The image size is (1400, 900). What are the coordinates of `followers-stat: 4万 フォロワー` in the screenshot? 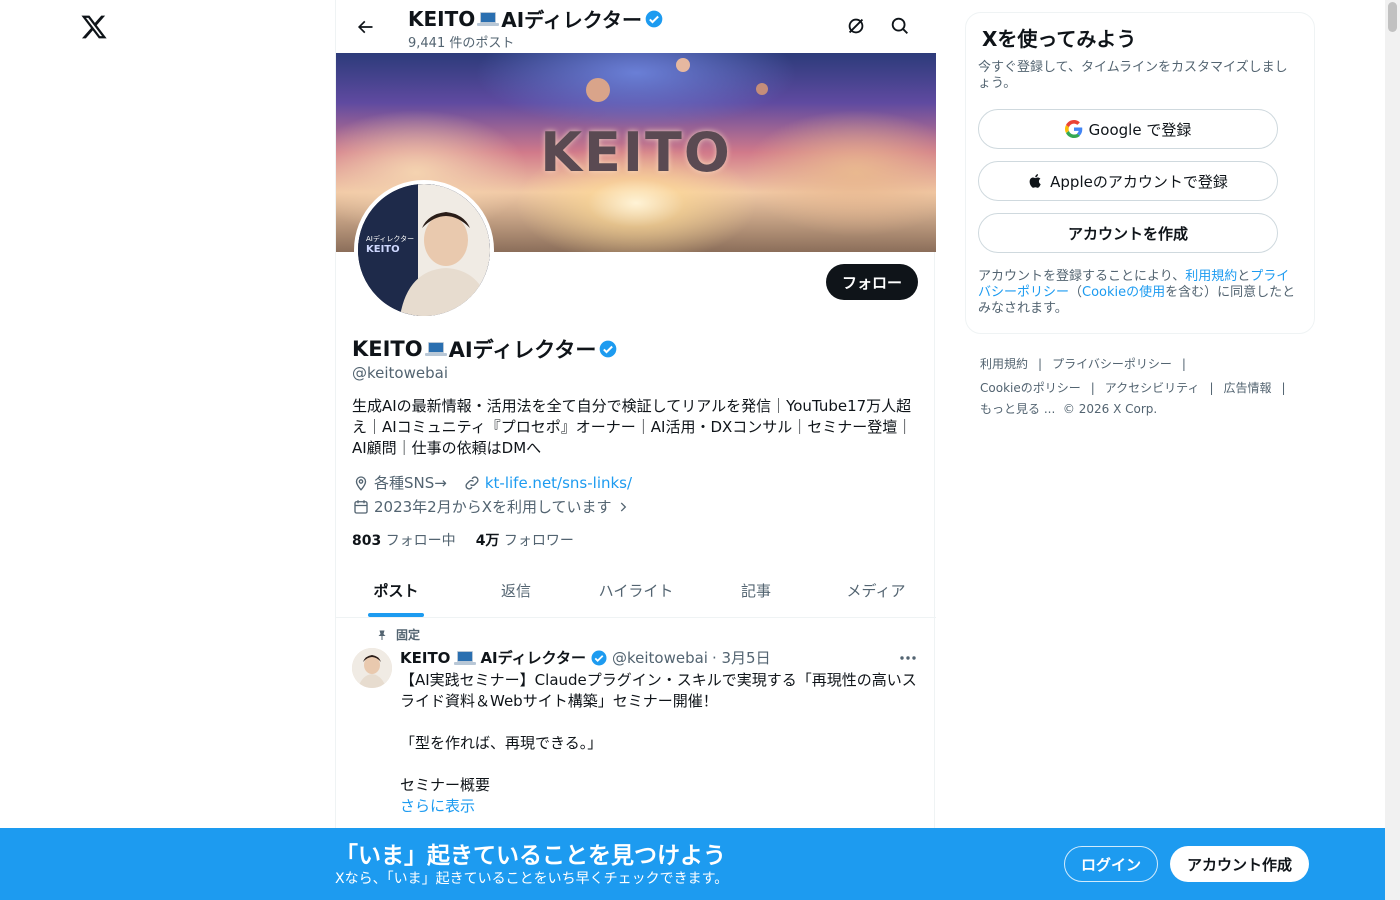 It's located at (525, 540).